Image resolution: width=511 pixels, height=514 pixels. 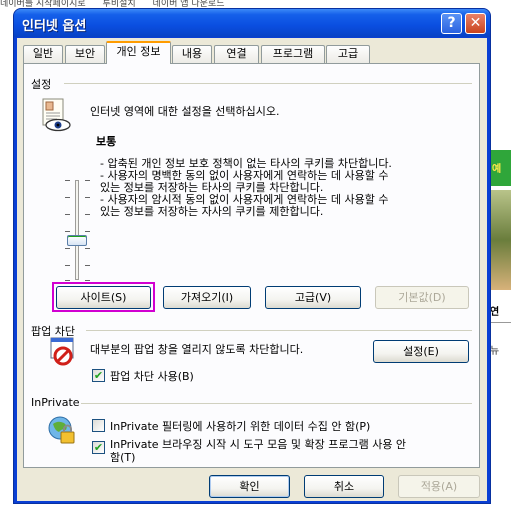 I want to click on sites-button: 사이트(S), so click(x=103, y=297).